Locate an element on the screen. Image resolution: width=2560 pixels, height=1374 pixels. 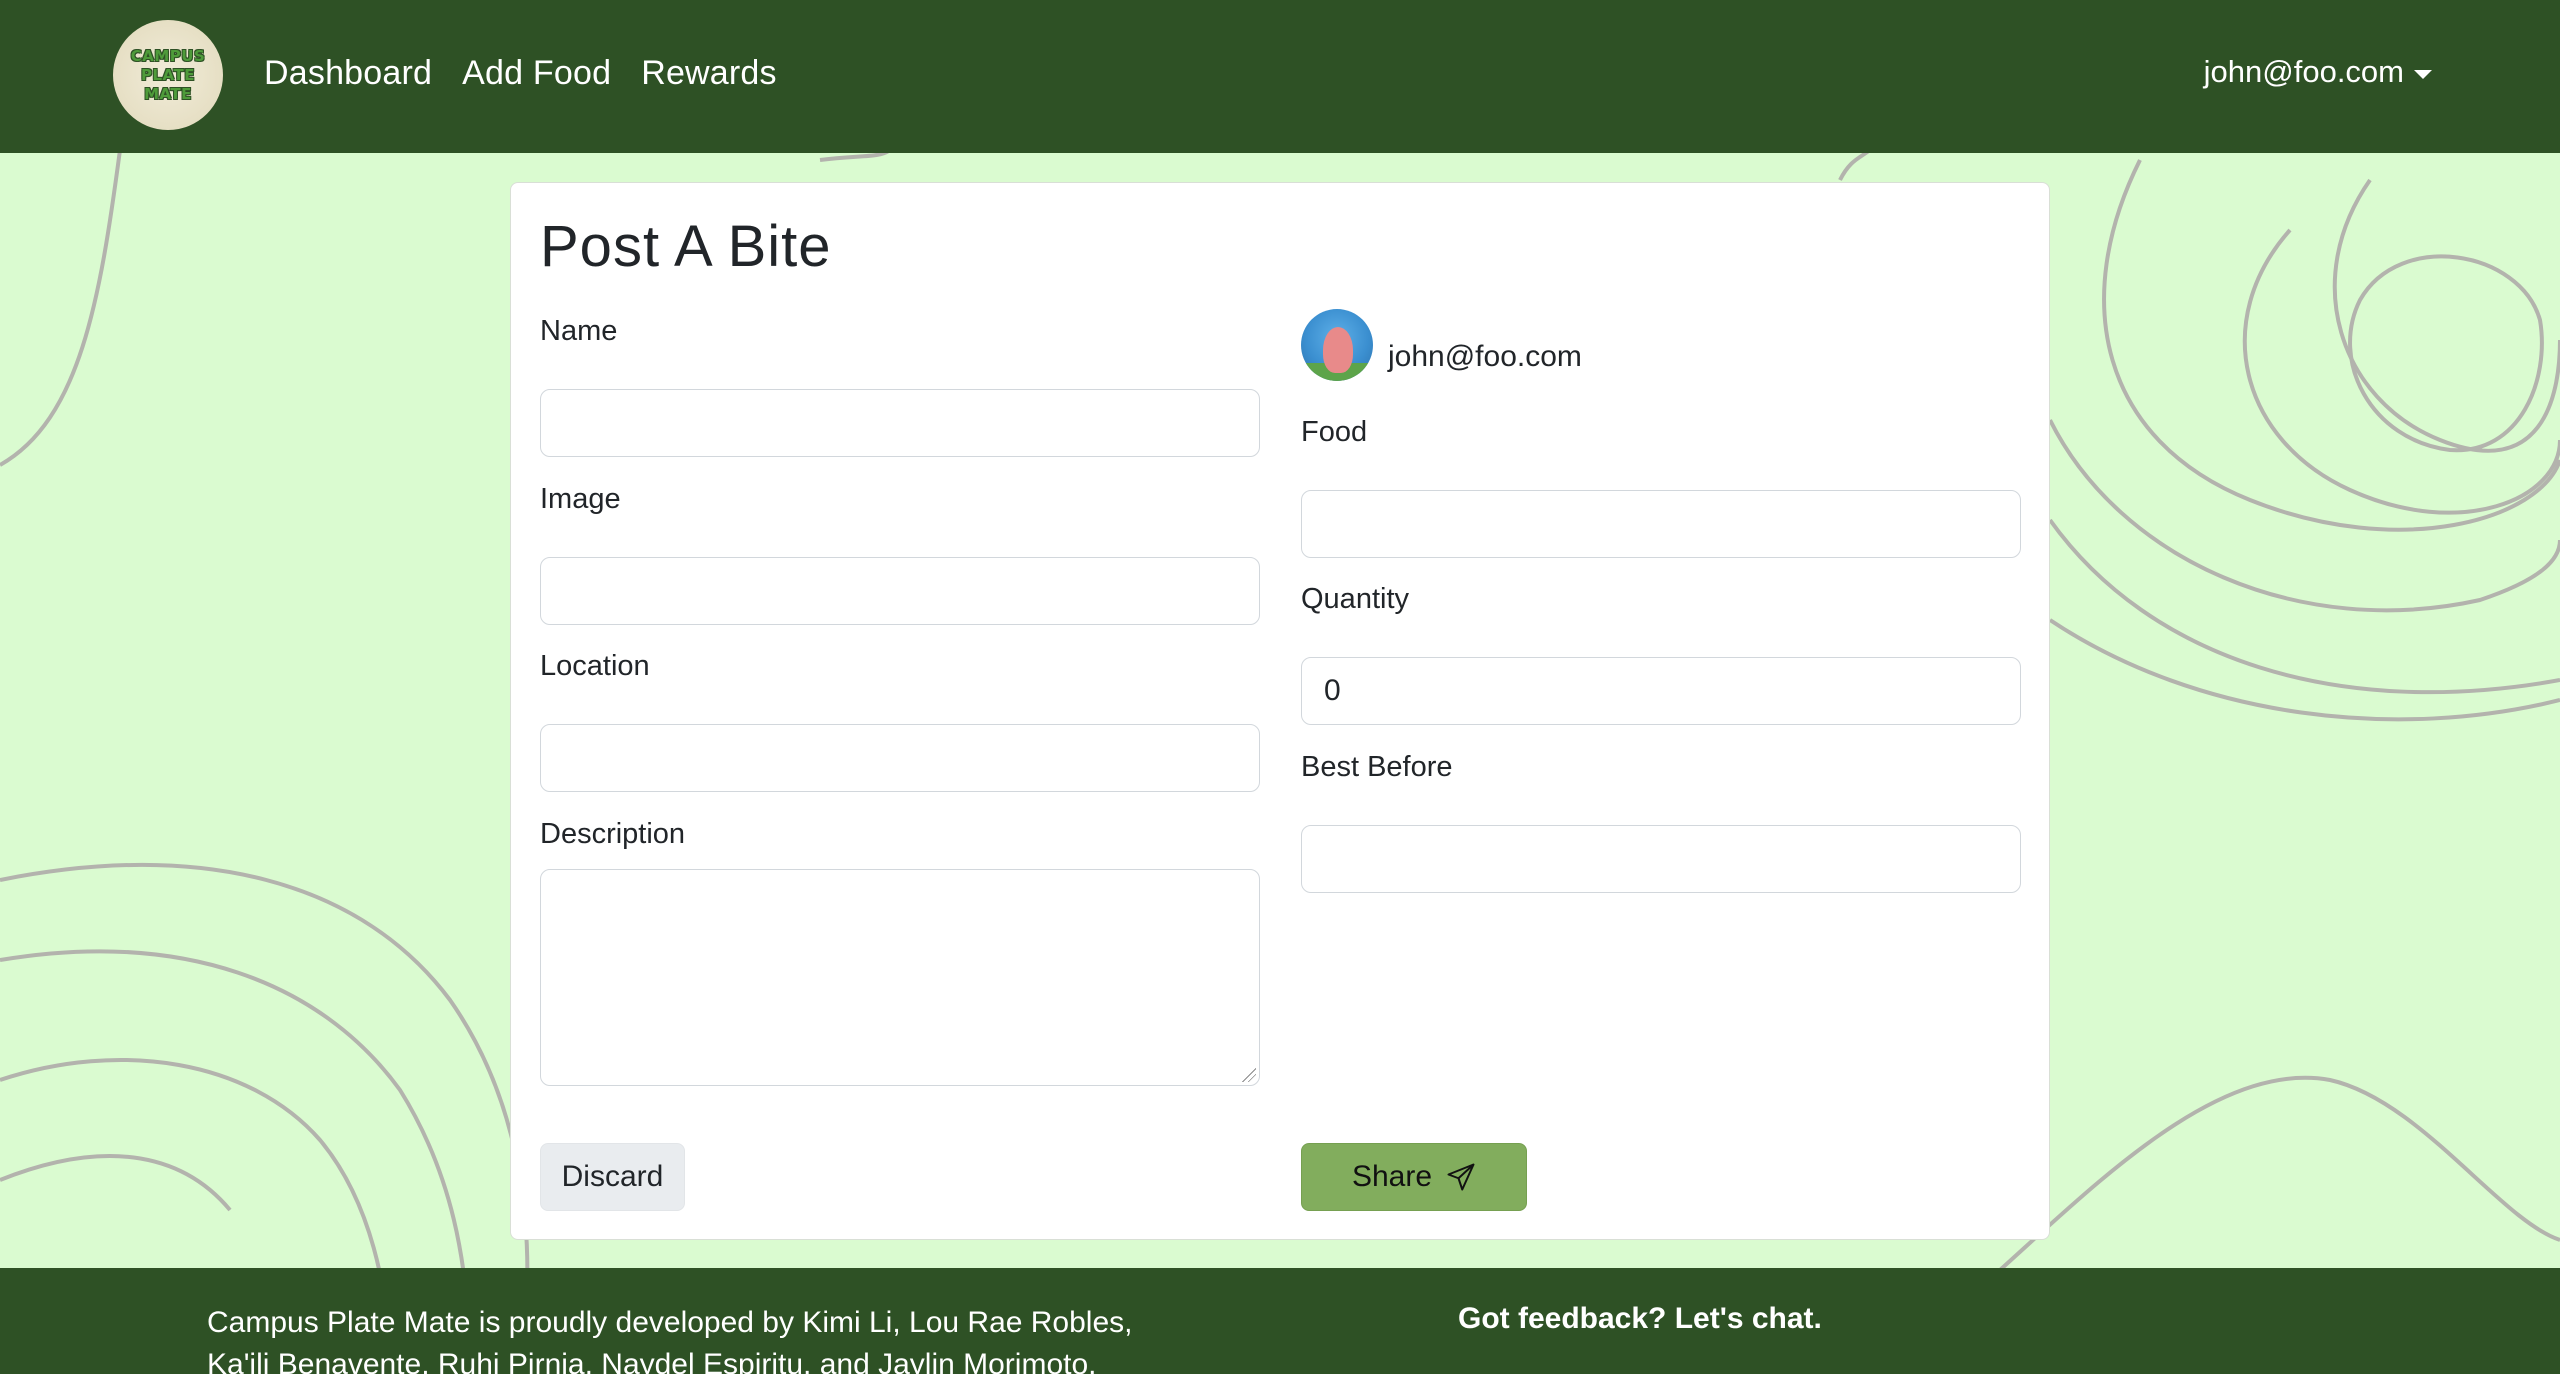
best-before-label: Best Before is located at coordinates (1377, 767).